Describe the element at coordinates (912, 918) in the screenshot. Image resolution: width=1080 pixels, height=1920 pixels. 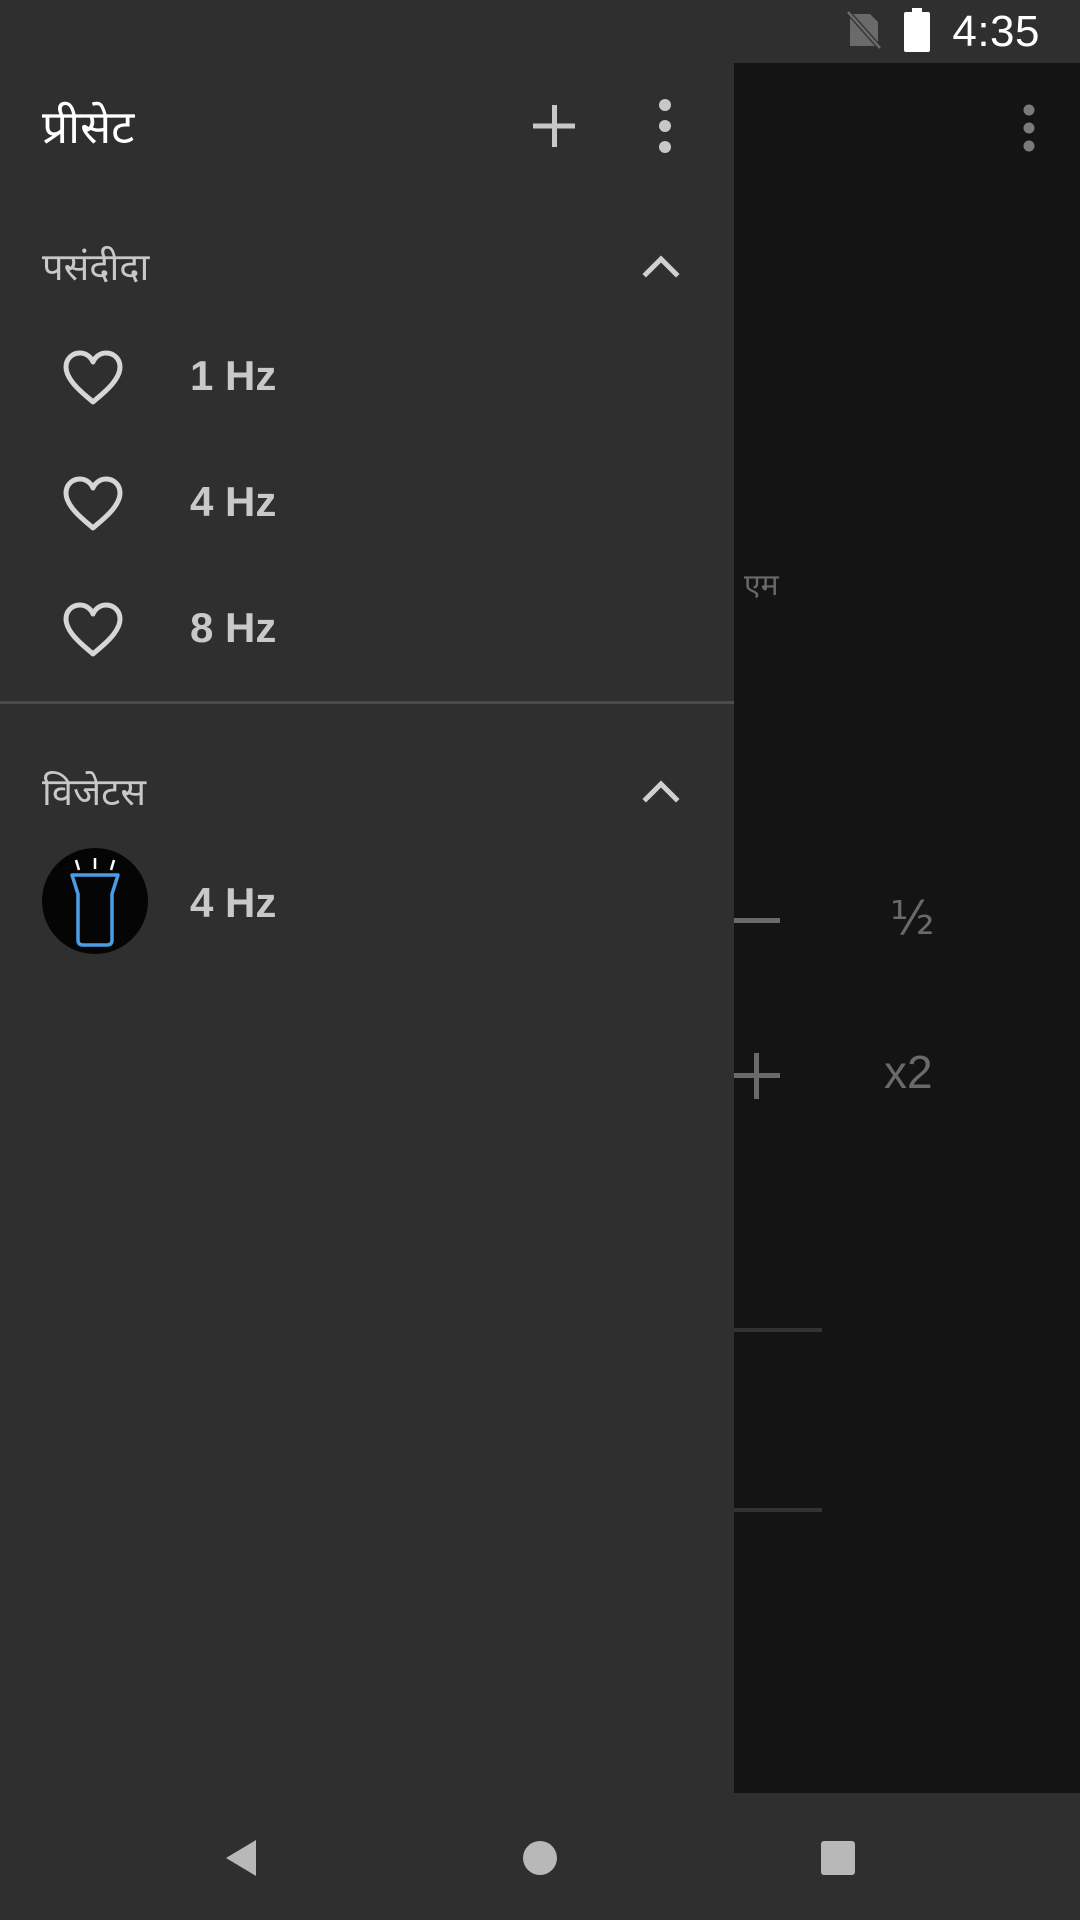
I see `half-button: ½` at that location.